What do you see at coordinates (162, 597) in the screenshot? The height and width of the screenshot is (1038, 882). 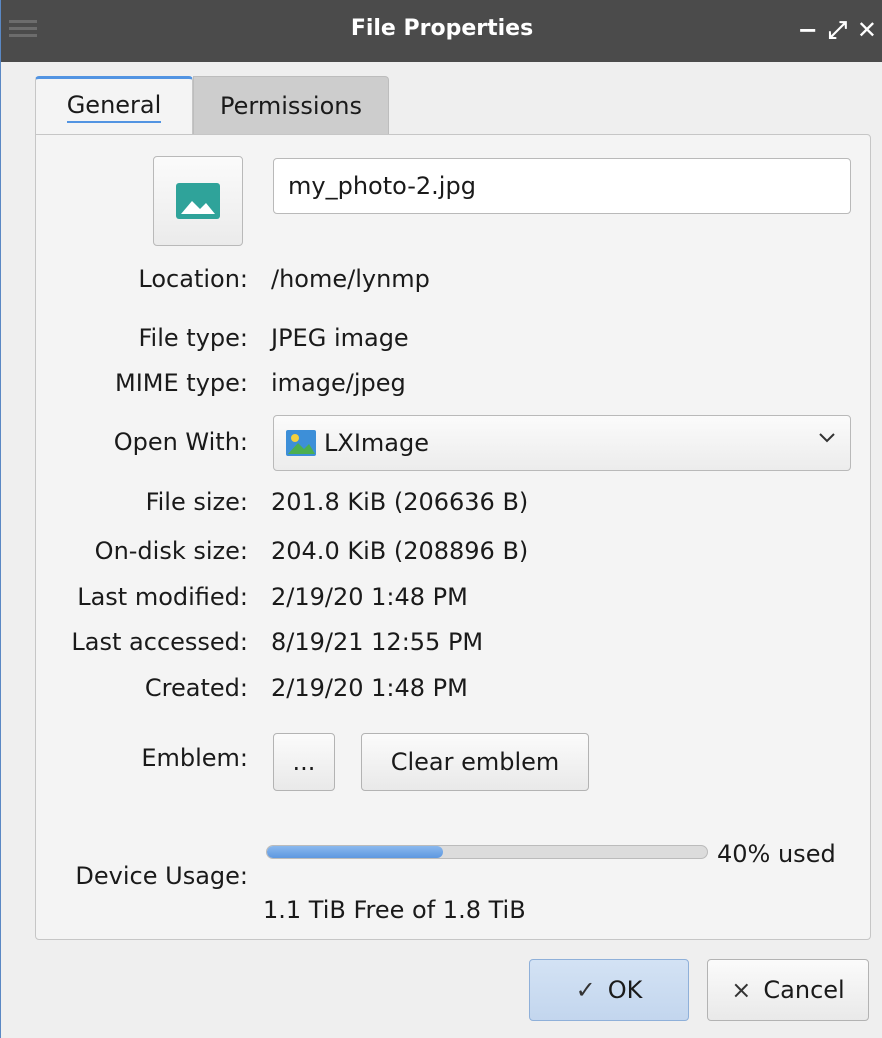 I see `last-modified-label: Last modified:` at bounding box center [162, 597].